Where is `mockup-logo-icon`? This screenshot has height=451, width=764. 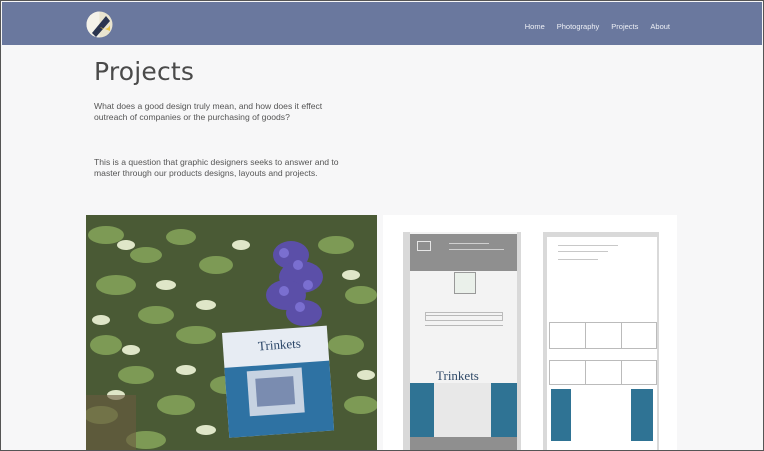 mockup-logo-icon is located at coordinates (424, 246).